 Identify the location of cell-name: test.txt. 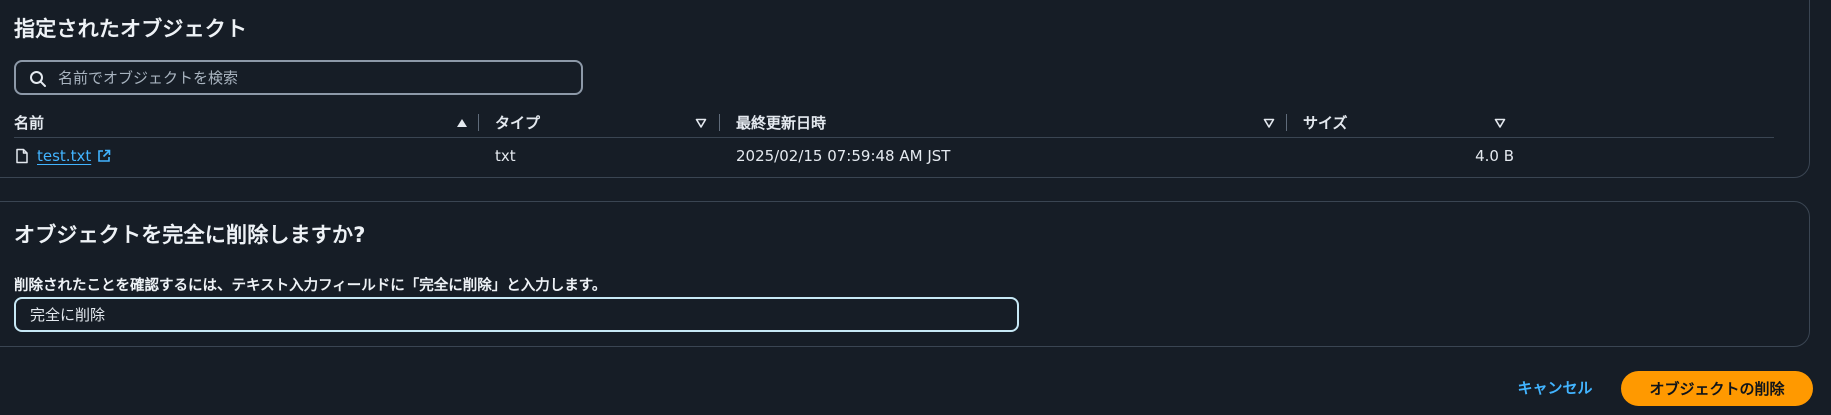
(63, 156).